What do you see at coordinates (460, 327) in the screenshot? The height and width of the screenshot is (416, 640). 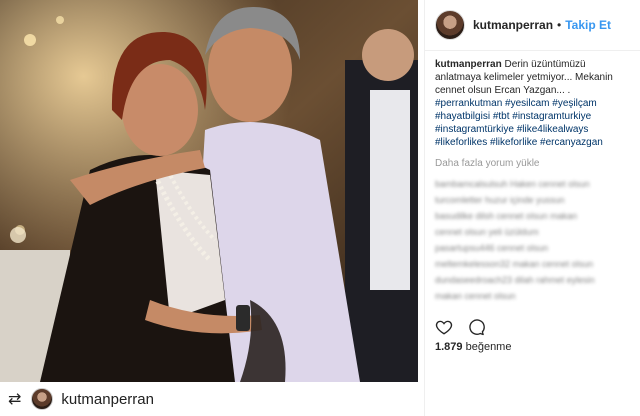 I see `post-actions` at bounding box center [460, 327].